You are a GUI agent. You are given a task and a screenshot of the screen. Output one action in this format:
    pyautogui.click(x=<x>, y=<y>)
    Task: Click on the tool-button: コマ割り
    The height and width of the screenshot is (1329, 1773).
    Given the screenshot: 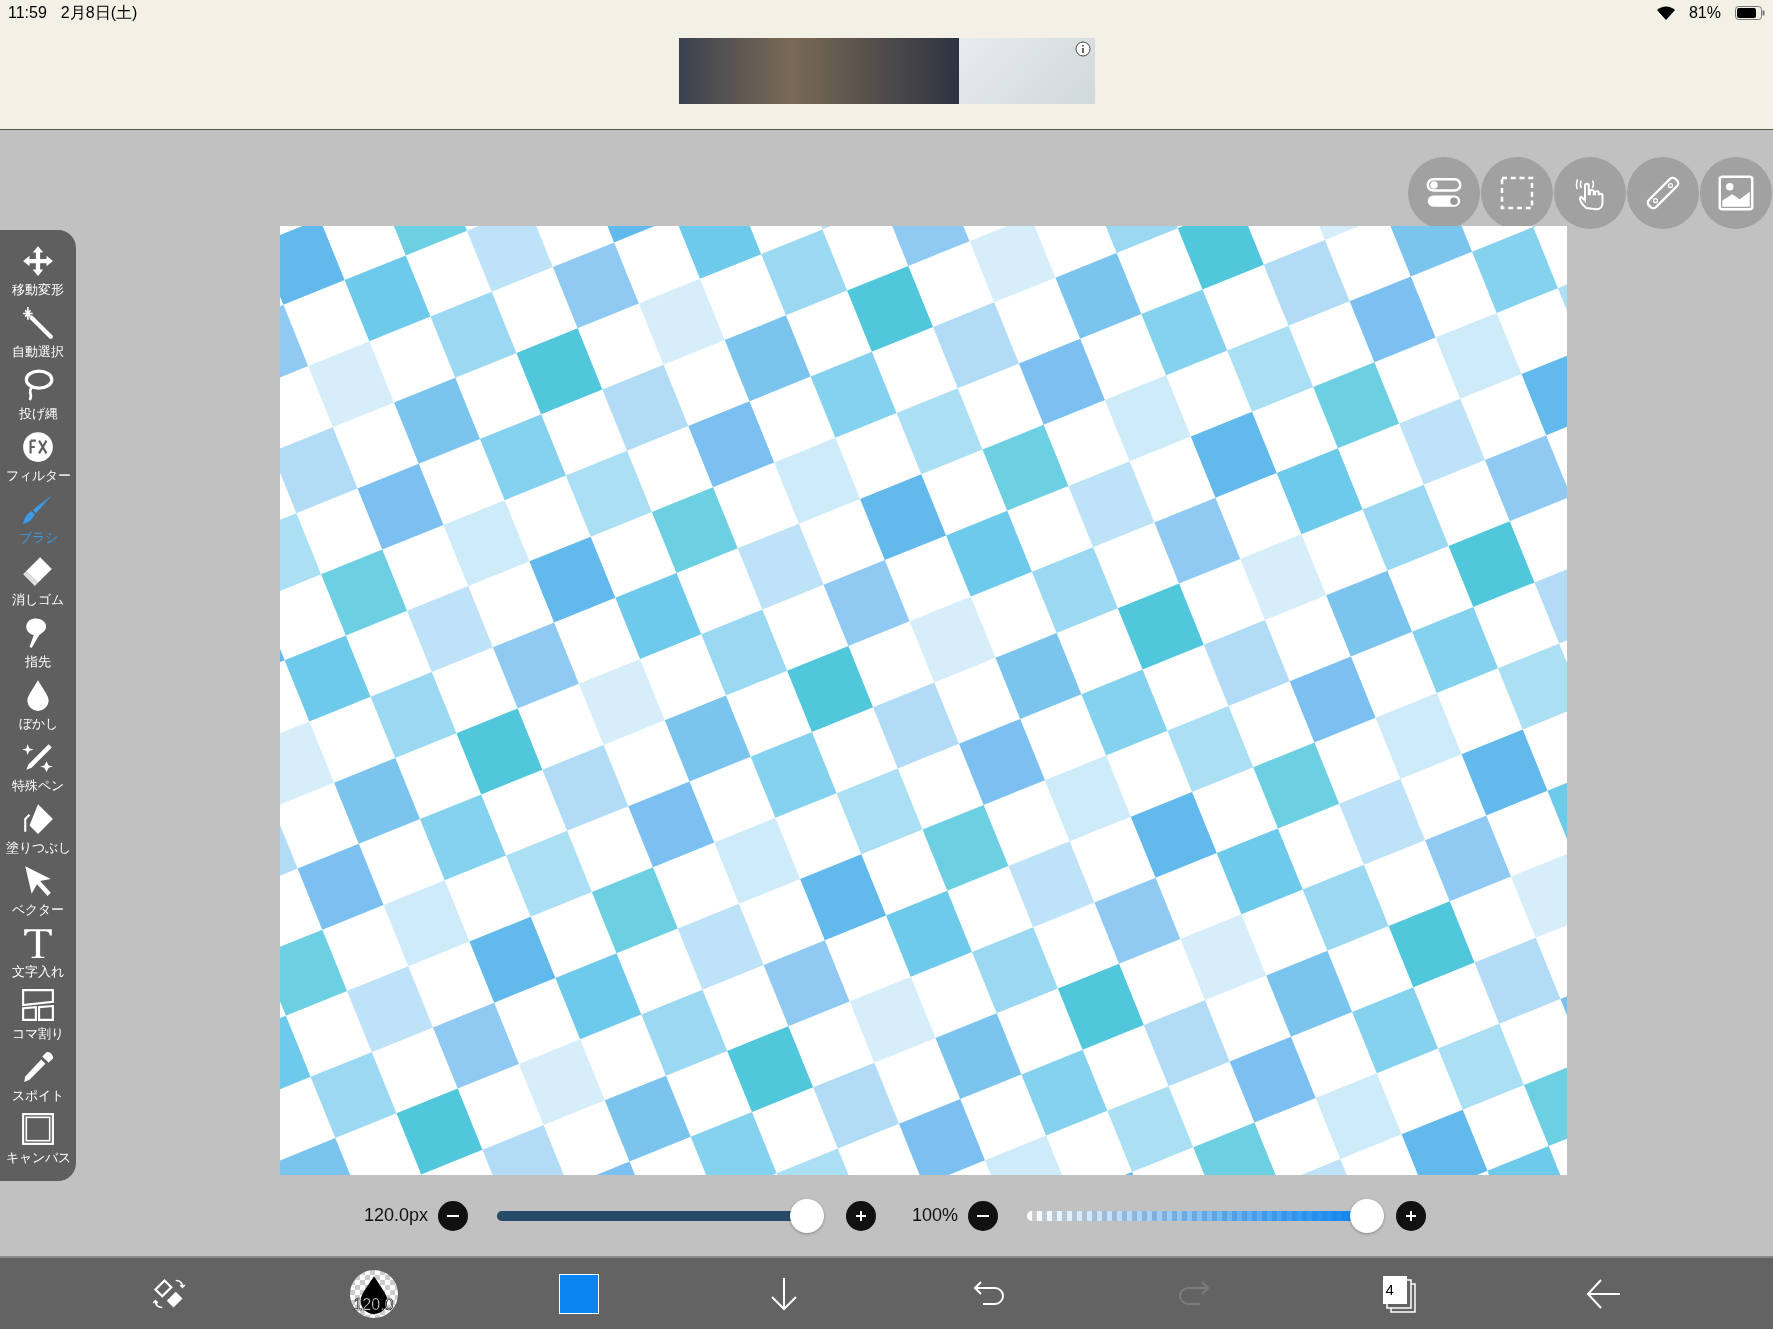 What is the action you would take?
    pyautogui.click(x=38, y=1015)
    